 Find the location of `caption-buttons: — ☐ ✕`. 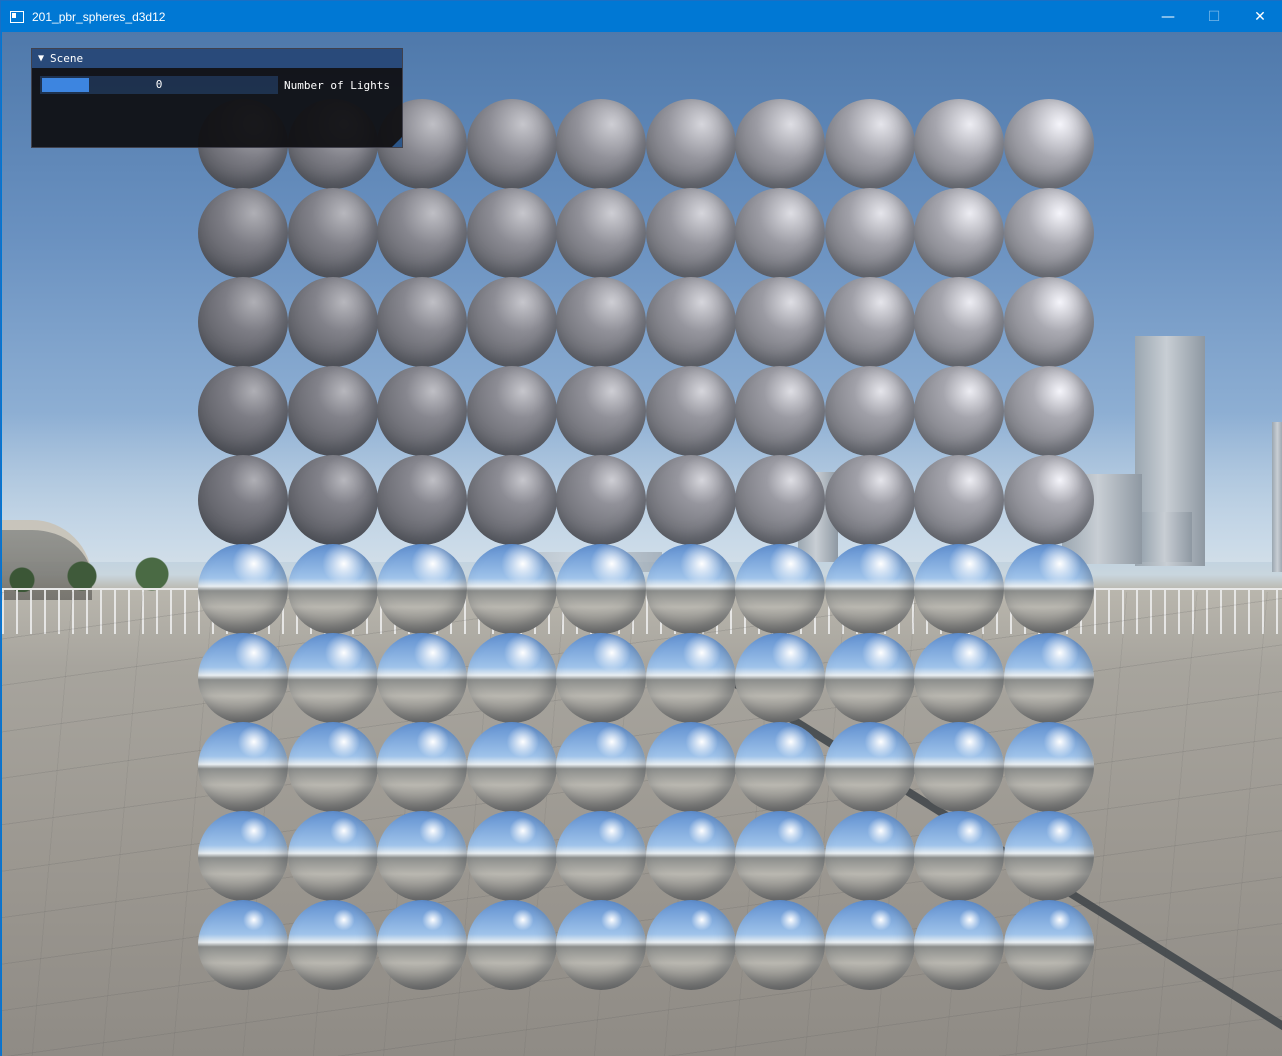

caption-buttons: — ☐ ✕ is located at coordinates (1213, 16).